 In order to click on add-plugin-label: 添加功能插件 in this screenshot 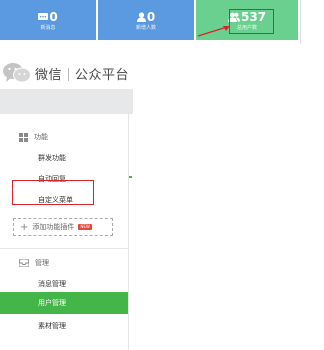, I will do `click(53, 227)`.